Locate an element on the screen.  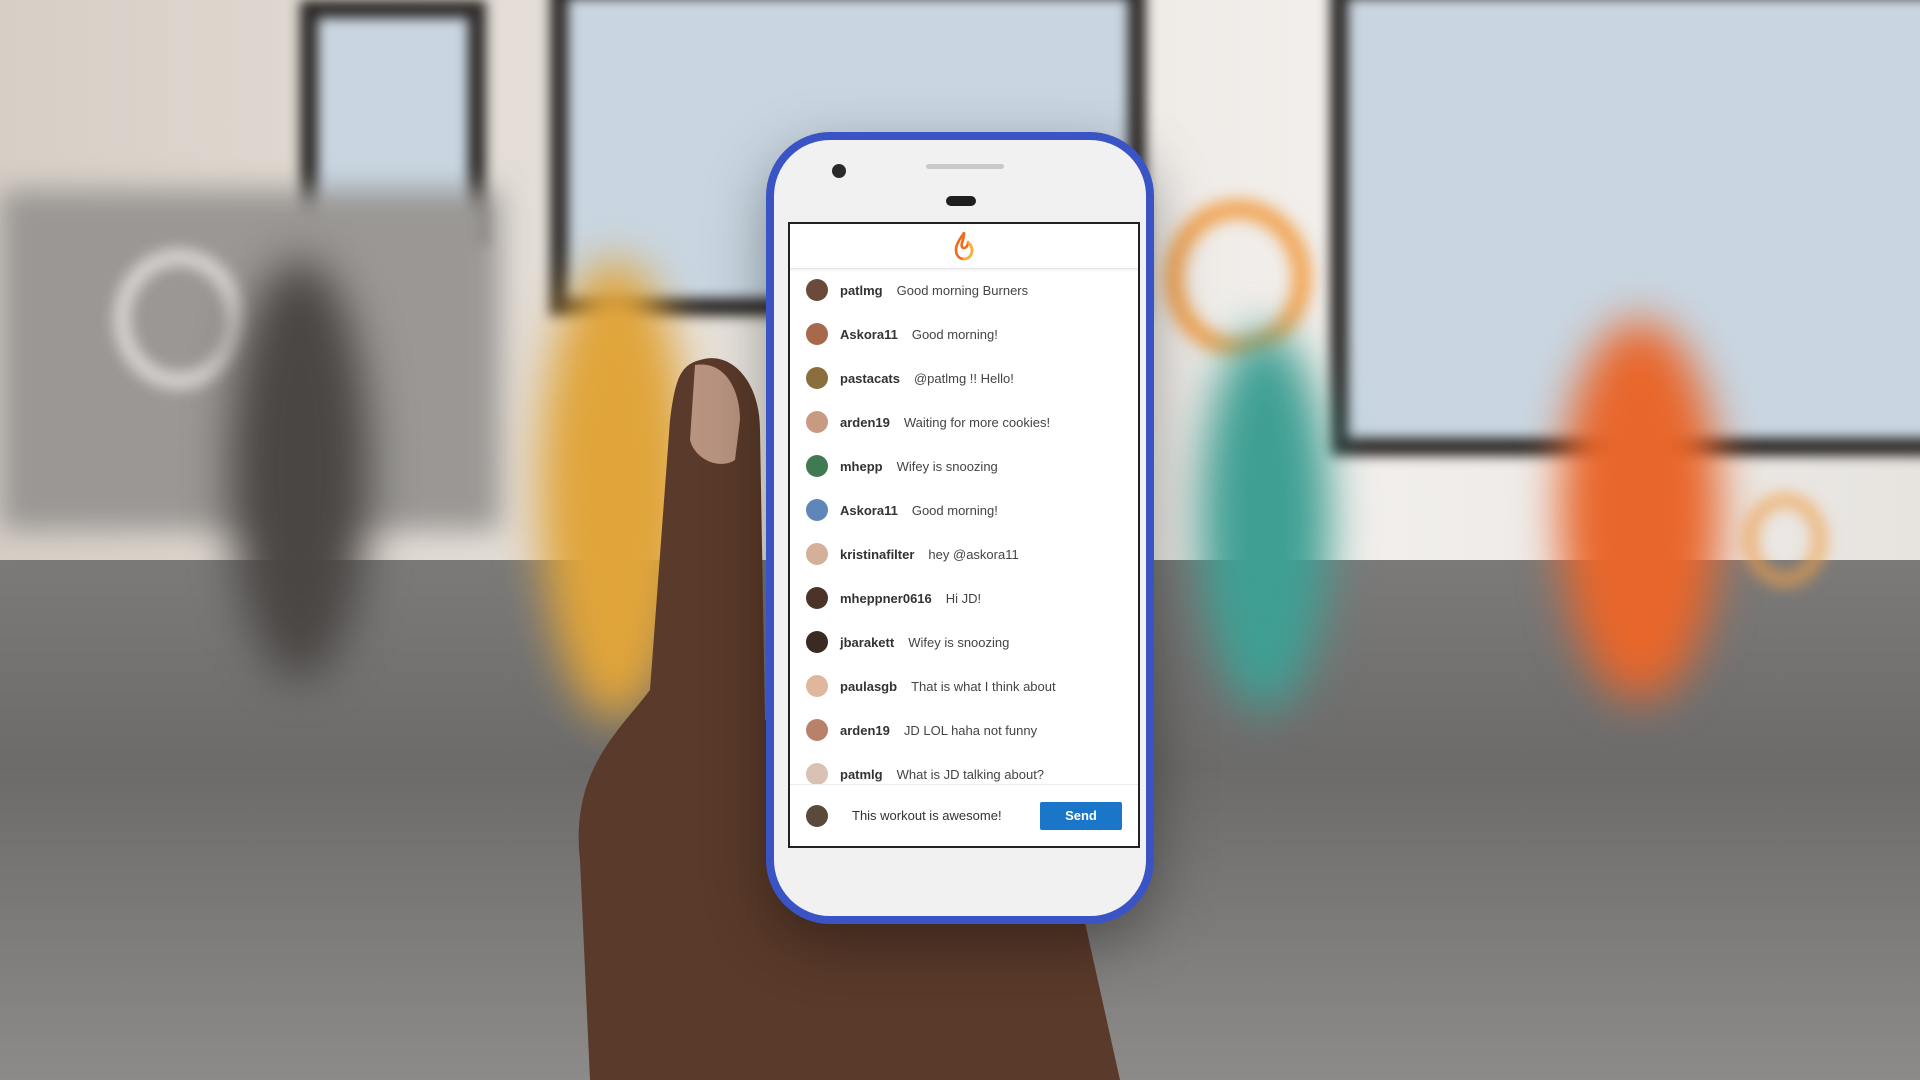
message-composer: This workout is awesome! Send is located at coordinates (964, 815).